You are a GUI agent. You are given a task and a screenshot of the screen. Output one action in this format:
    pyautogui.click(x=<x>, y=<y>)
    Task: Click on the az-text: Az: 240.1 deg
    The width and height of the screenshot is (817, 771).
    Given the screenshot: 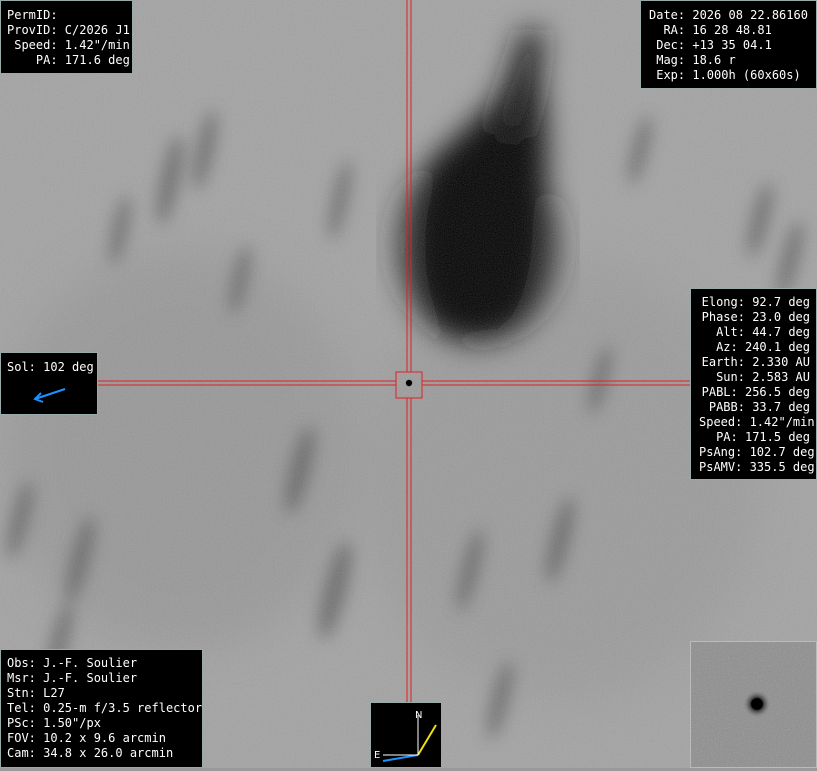 What is the action you would take?
    pyautogui.click(x=763, y=347)
    